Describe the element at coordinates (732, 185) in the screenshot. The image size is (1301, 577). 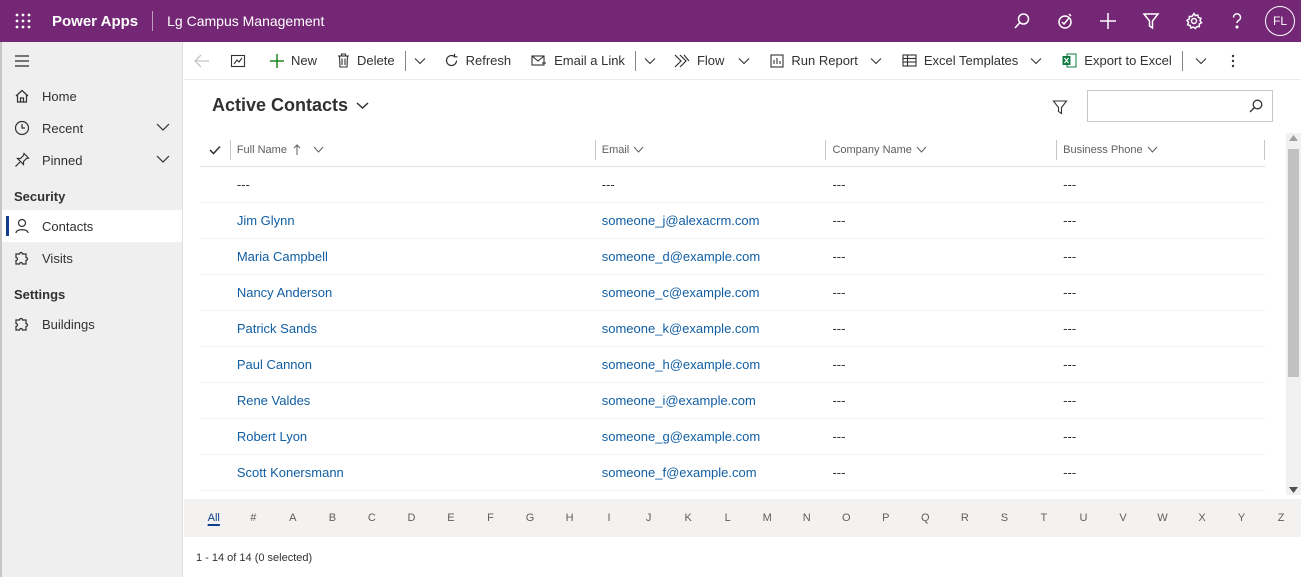
I see `table-row: --- --- --- ---` at that location.